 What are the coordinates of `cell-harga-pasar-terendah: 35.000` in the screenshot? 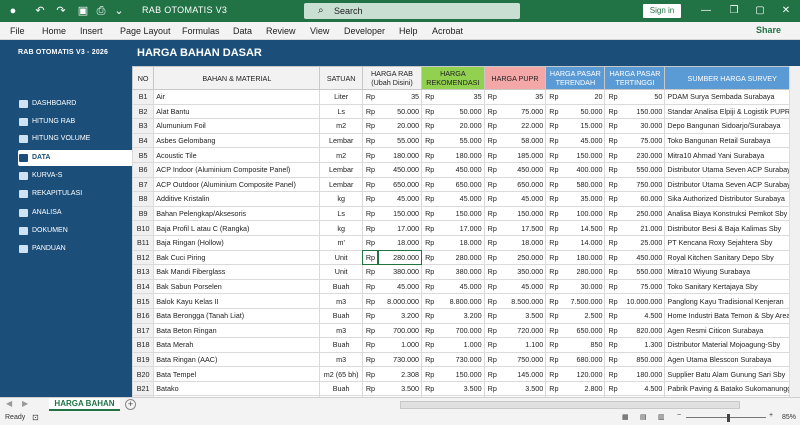 It's located at (583, 199).